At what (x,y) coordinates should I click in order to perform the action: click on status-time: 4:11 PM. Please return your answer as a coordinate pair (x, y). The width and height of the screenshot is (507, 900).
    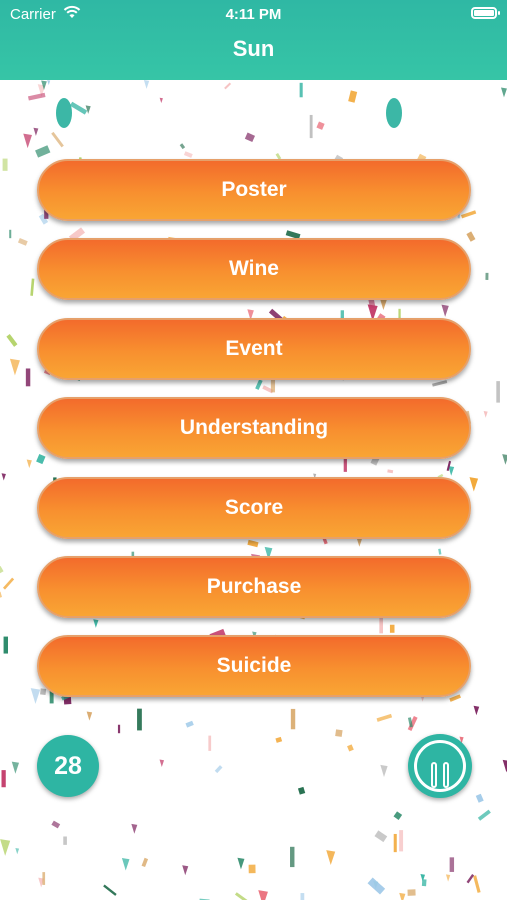
    Looking at the image, I should click on (253, 14).